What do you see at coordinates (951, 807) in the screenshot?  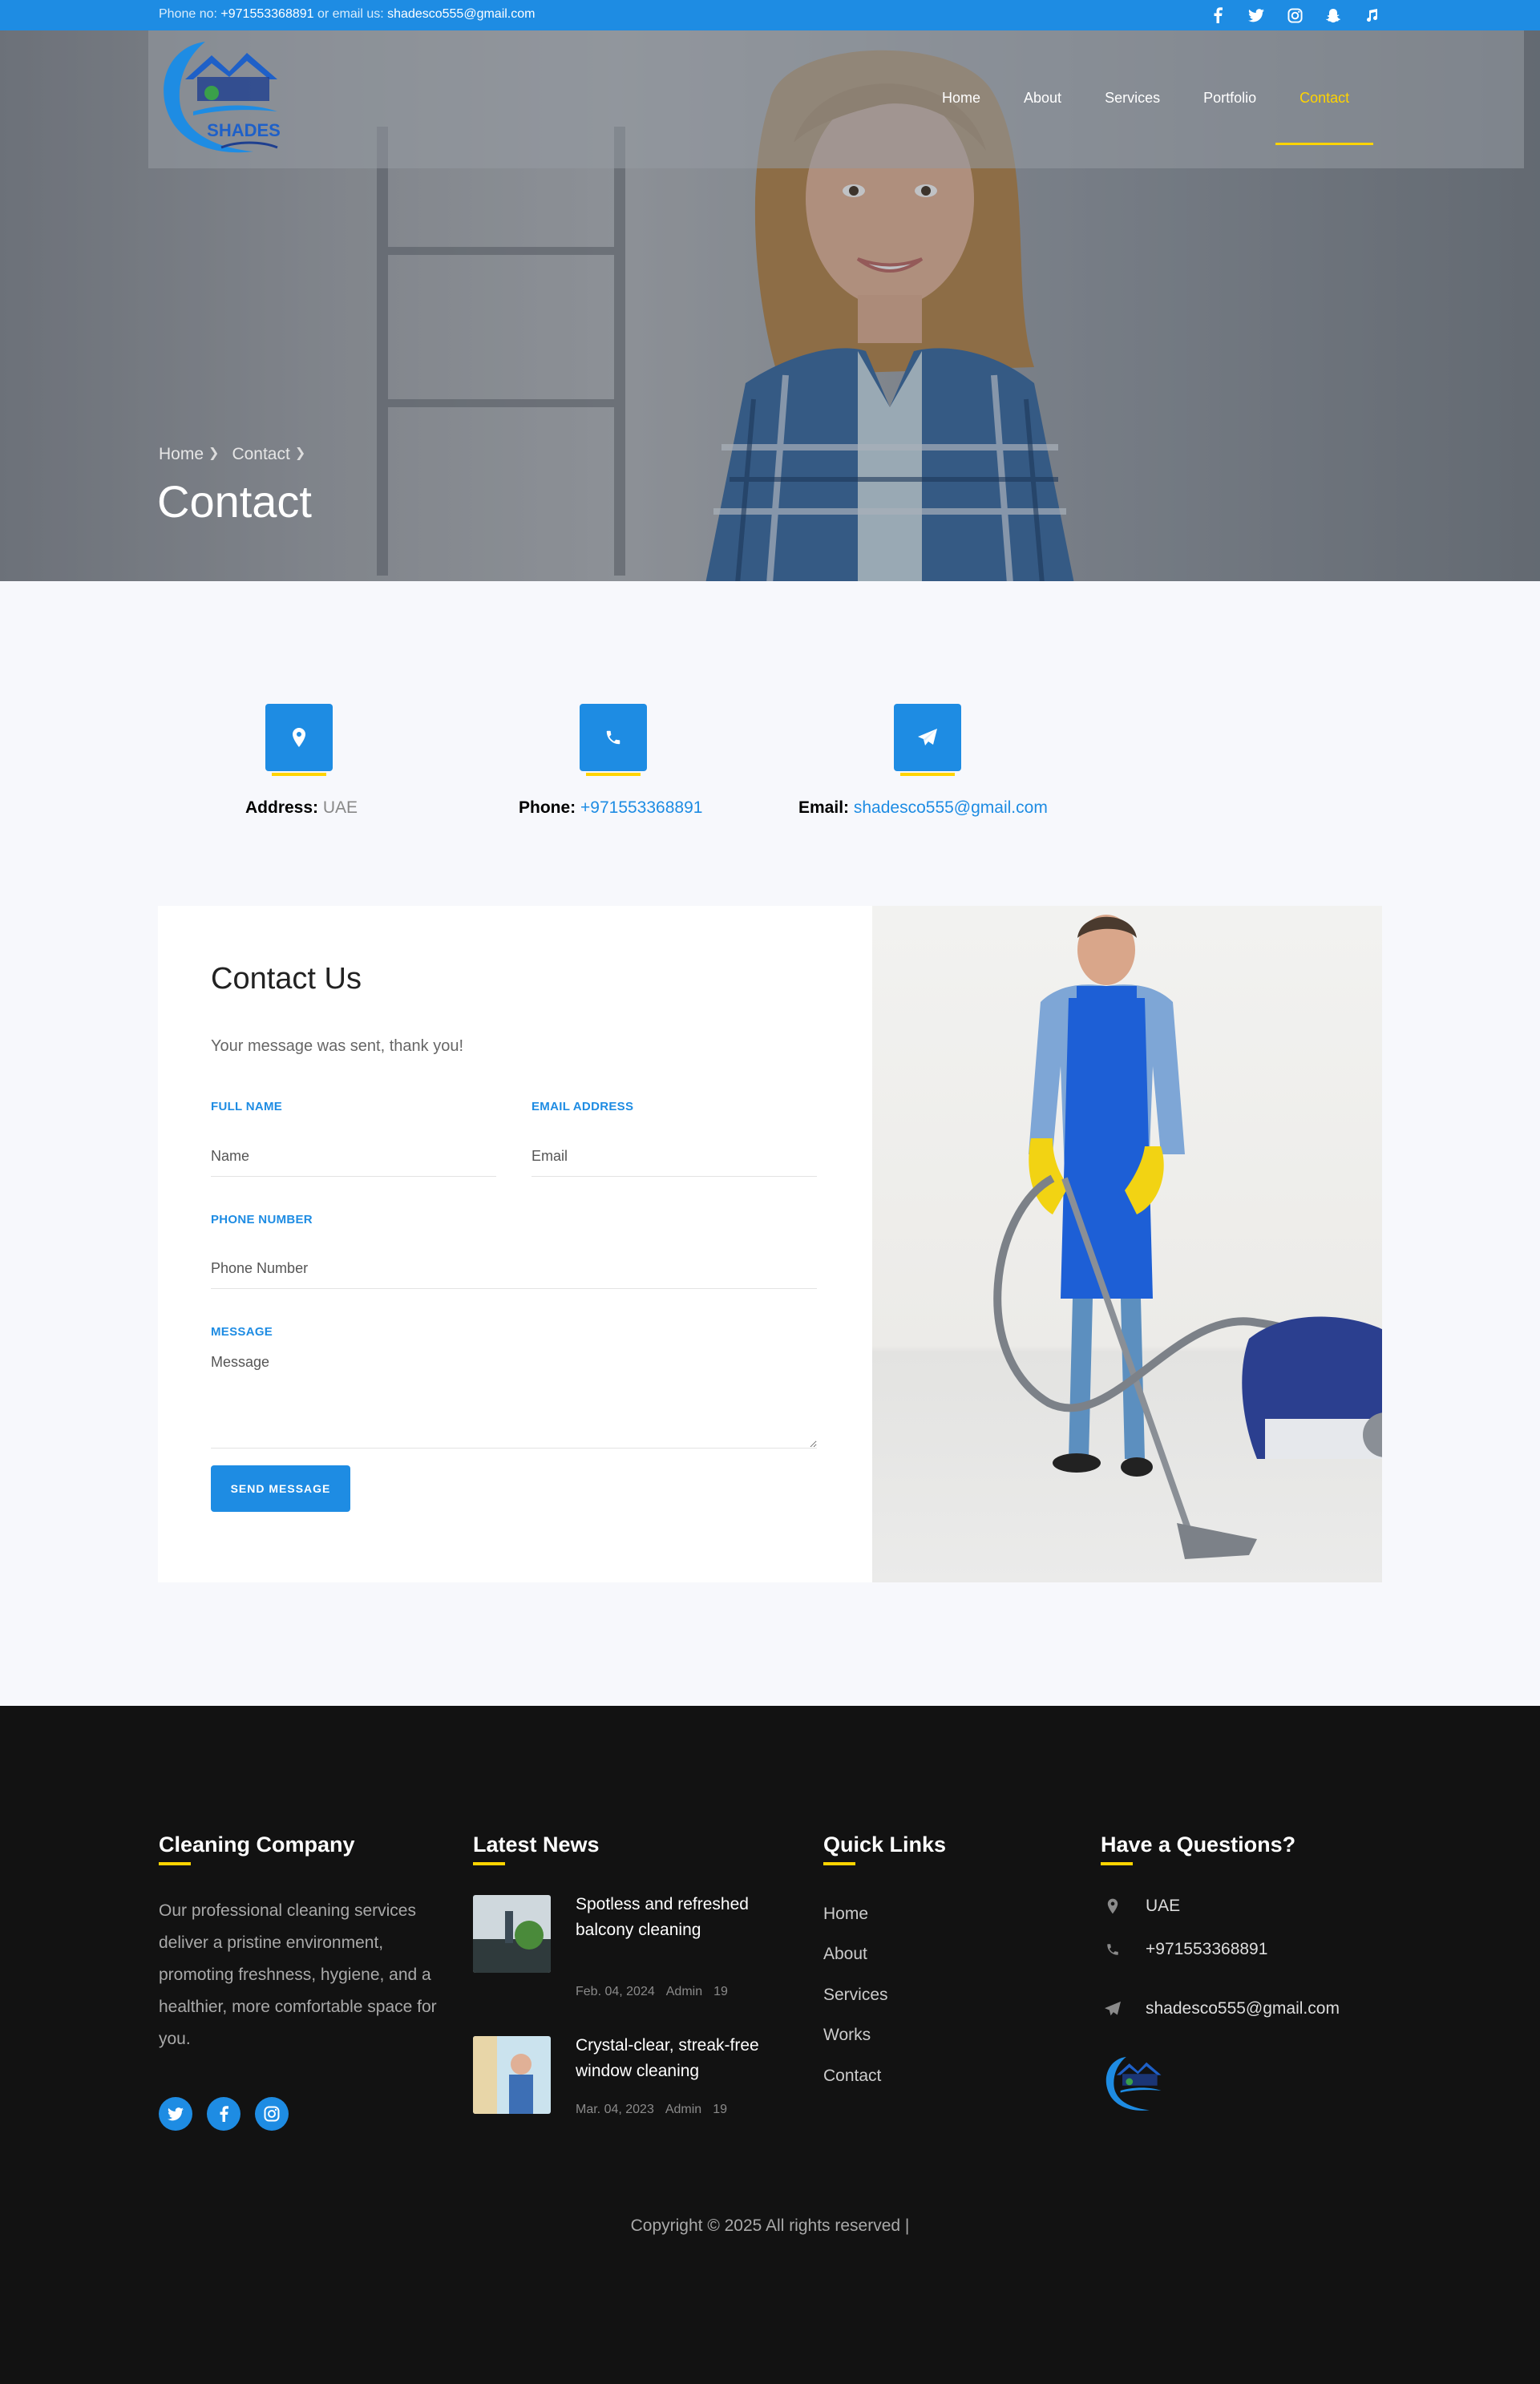 I see `email-link: shadesco555@gmail.com` at bounding box center [951, 807].